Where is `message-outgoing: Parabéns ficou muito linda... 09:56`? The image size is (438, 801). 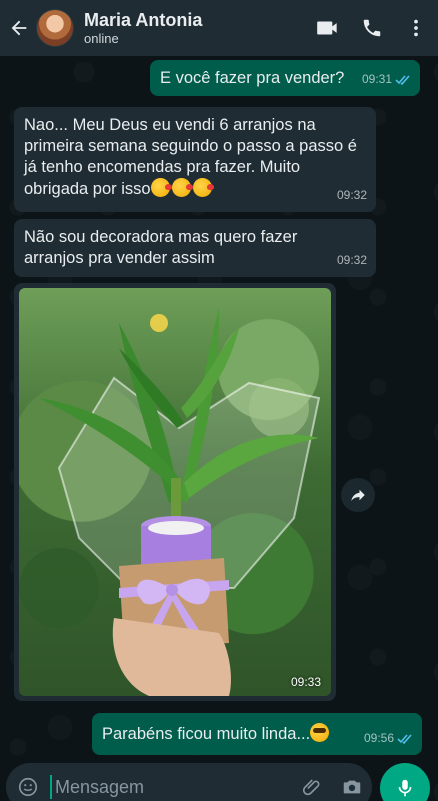
message-outgoing: Parabéns ficou muito linda... 09:56 is located at coordinates (257, 734).